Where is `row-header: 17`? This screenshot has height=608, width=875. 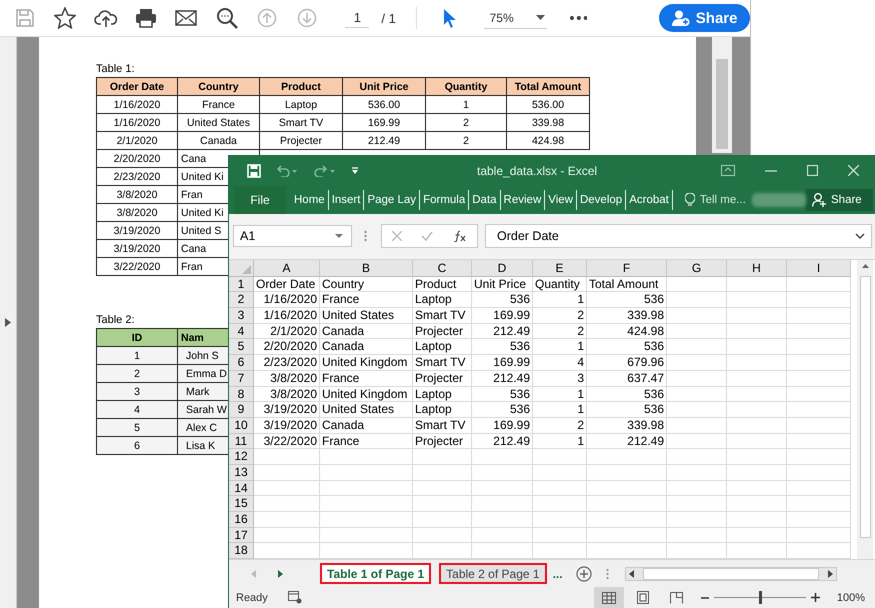
row-header: 17 is located at coordinates (241, 536).